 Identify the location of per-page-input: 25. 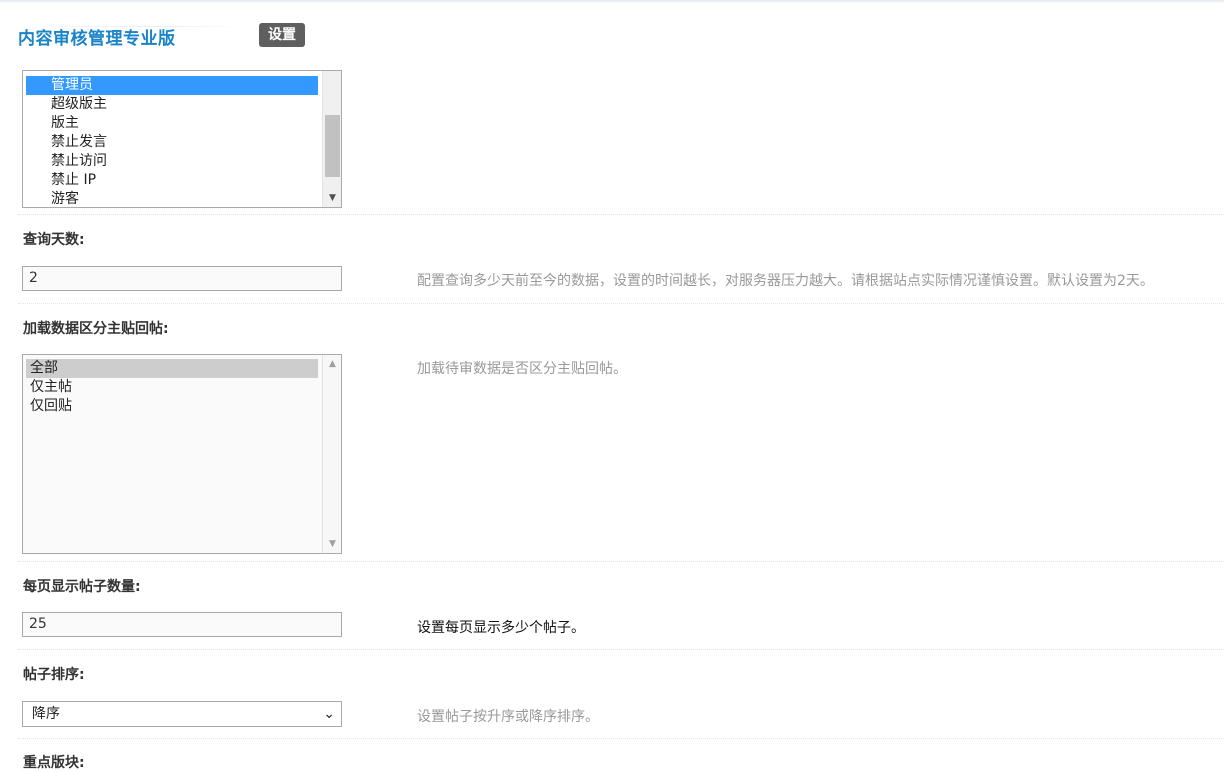
(182, 624).